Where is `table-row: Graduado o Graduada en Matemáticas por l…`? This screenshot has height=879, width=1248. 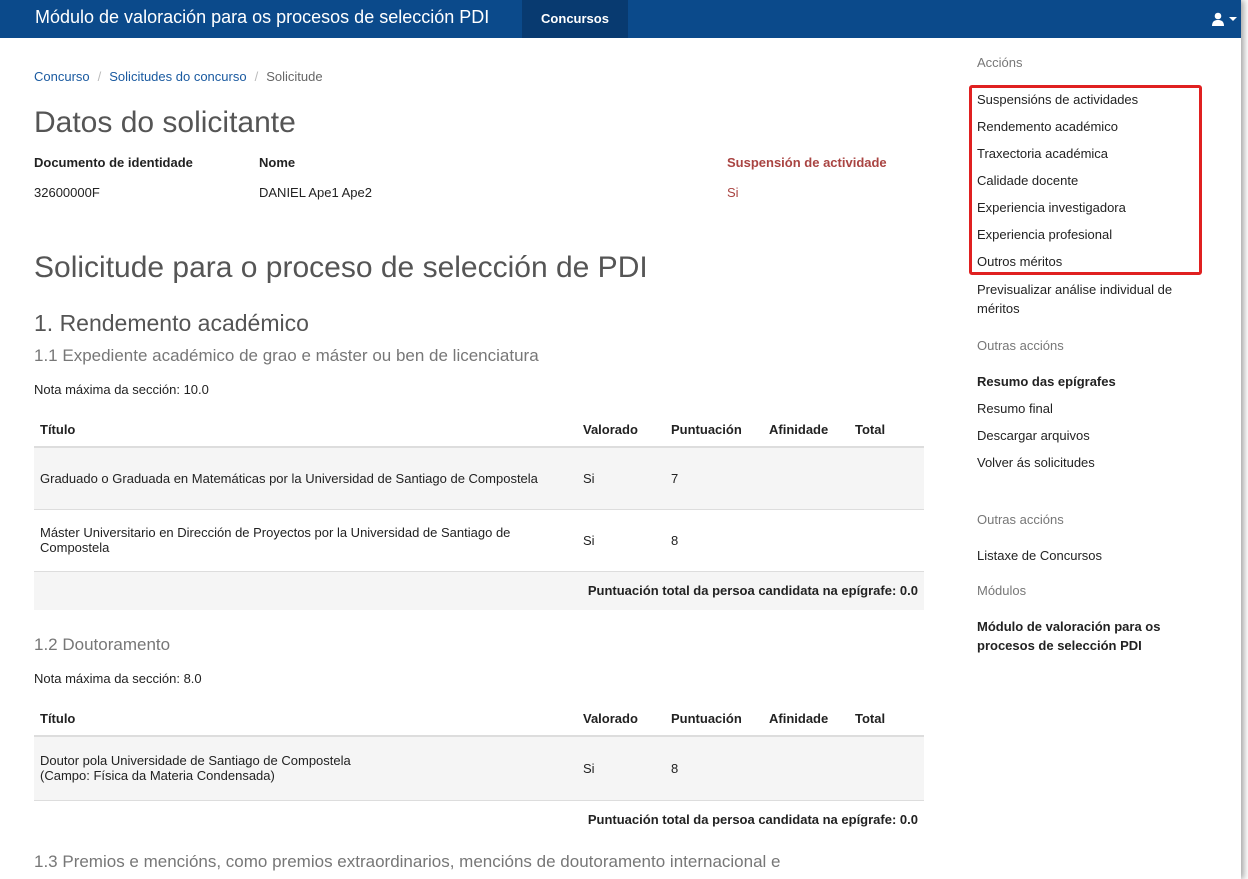
table-row: Graduado o Graduada en Matemáticas por l… is located at coordinates (479, 477).